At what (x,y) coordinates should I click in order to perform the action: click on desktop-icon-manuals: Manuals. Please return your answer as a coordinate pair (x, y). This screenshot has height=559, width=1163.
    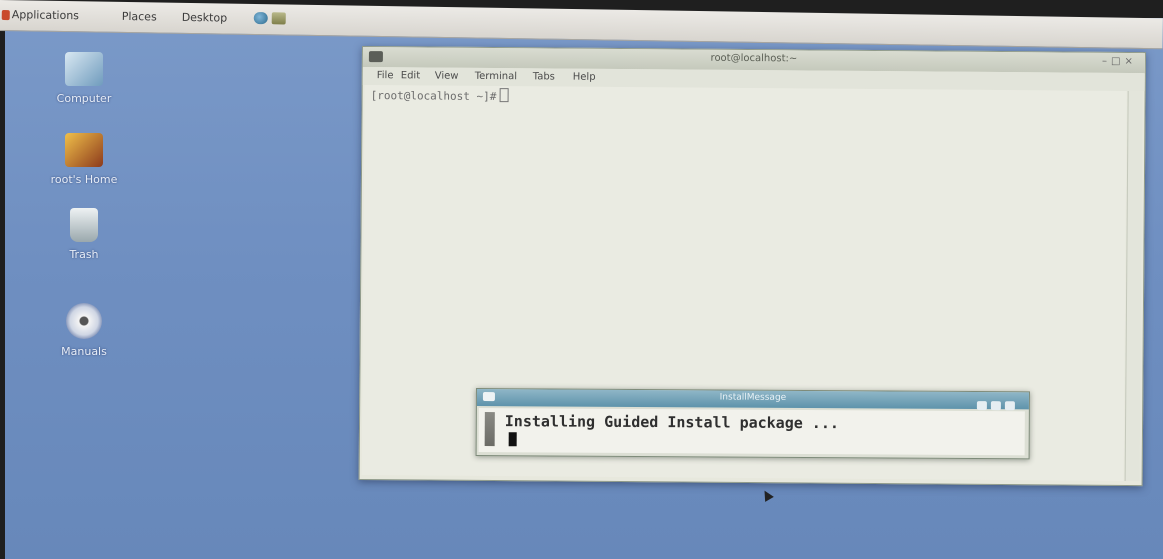
    Looking at the image, I should click on (84, 330).